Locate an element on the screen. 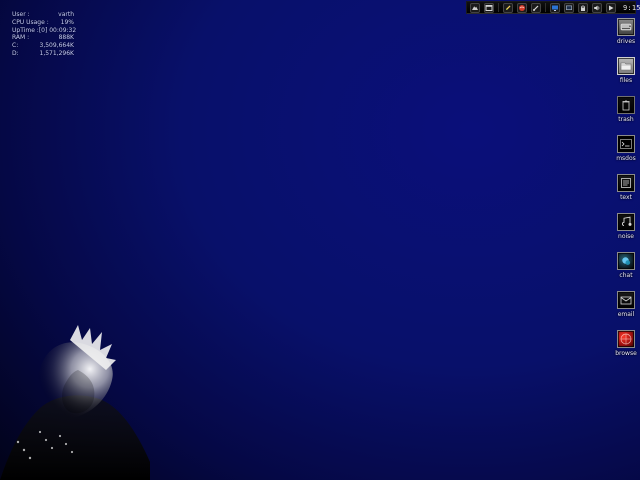 The width and height of the screenshot is (640, 480). folder-glyph is located at coordinates (626, 66).